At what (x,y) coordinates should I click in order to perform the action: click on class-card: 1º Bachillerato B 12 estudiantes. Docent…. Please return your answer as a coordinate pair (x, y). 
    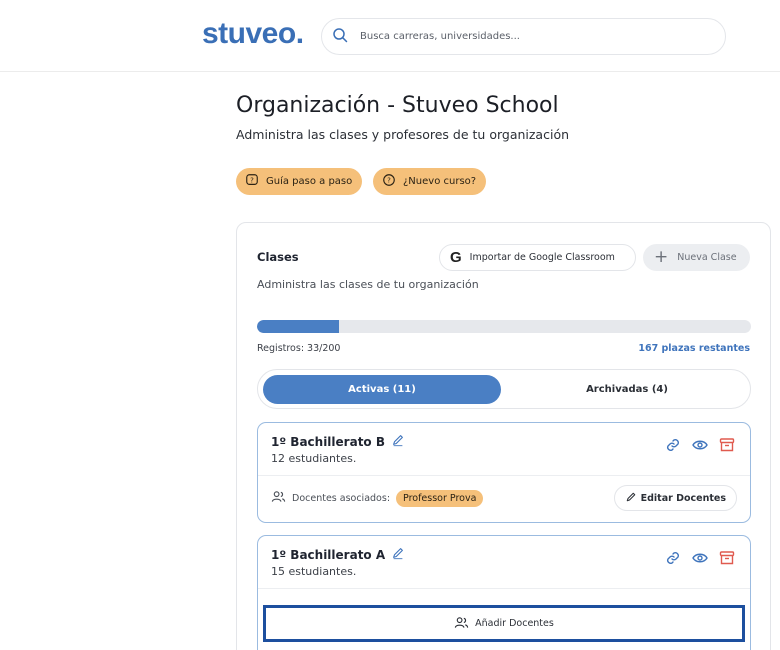
    Looking at the image, I should click on (504, 472).